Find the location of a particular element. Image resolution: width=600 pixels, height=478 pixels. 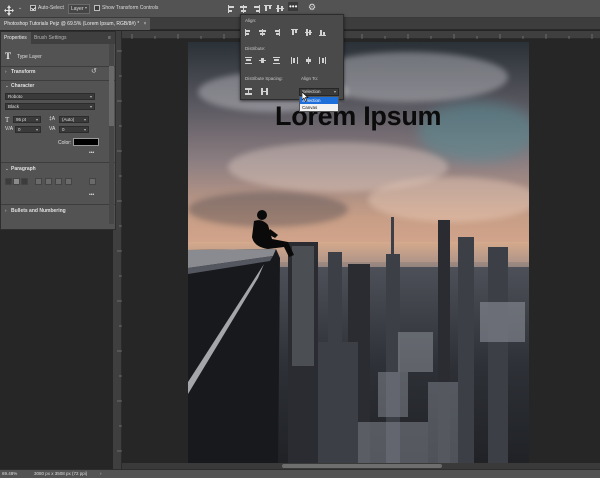

justify-last-center-button is located at coordinates (48, 181).